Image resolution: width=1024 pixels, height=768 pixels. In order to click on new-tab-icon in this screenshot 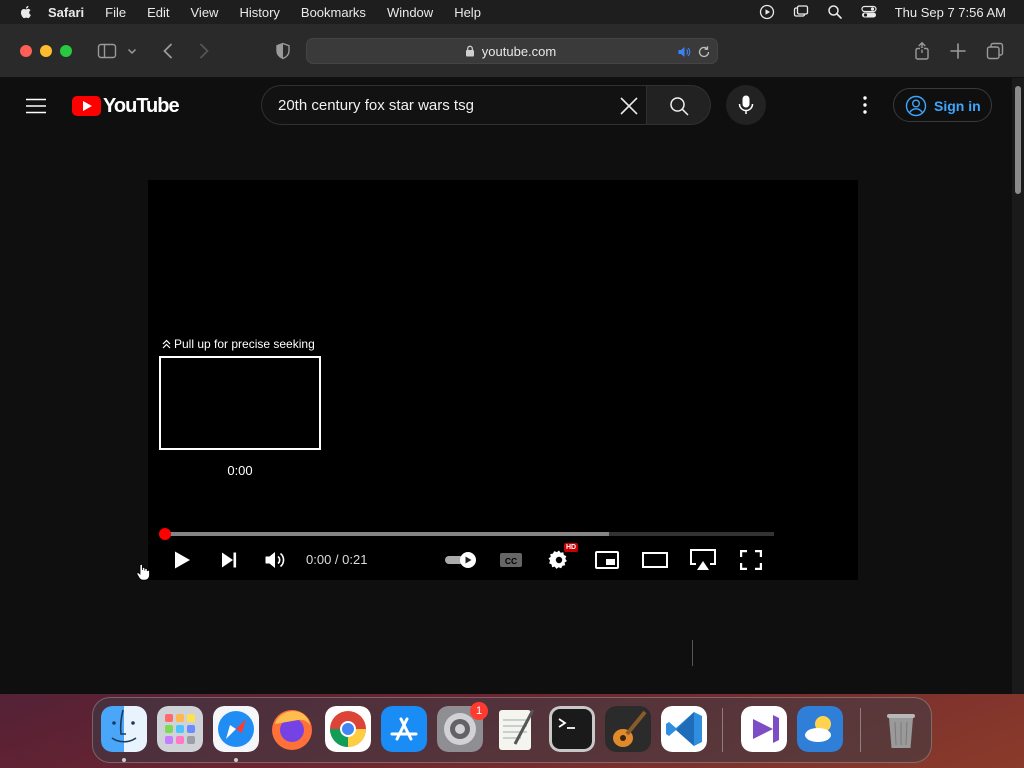, I will do `click(958, 51)`.